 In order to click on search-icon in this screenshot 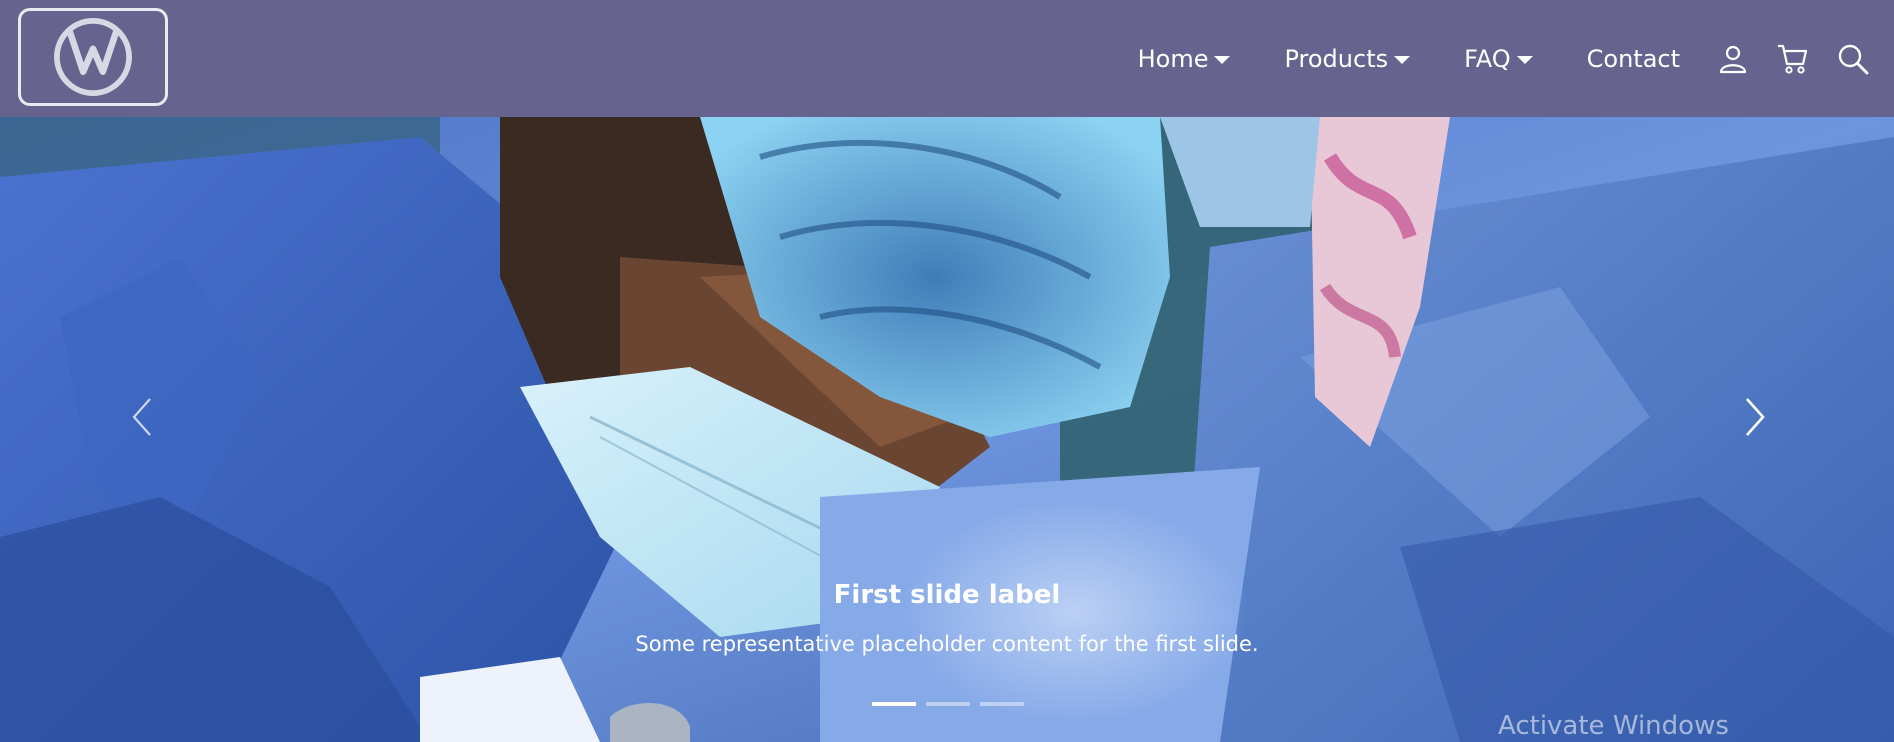, I will do `click(1853, 59)`.